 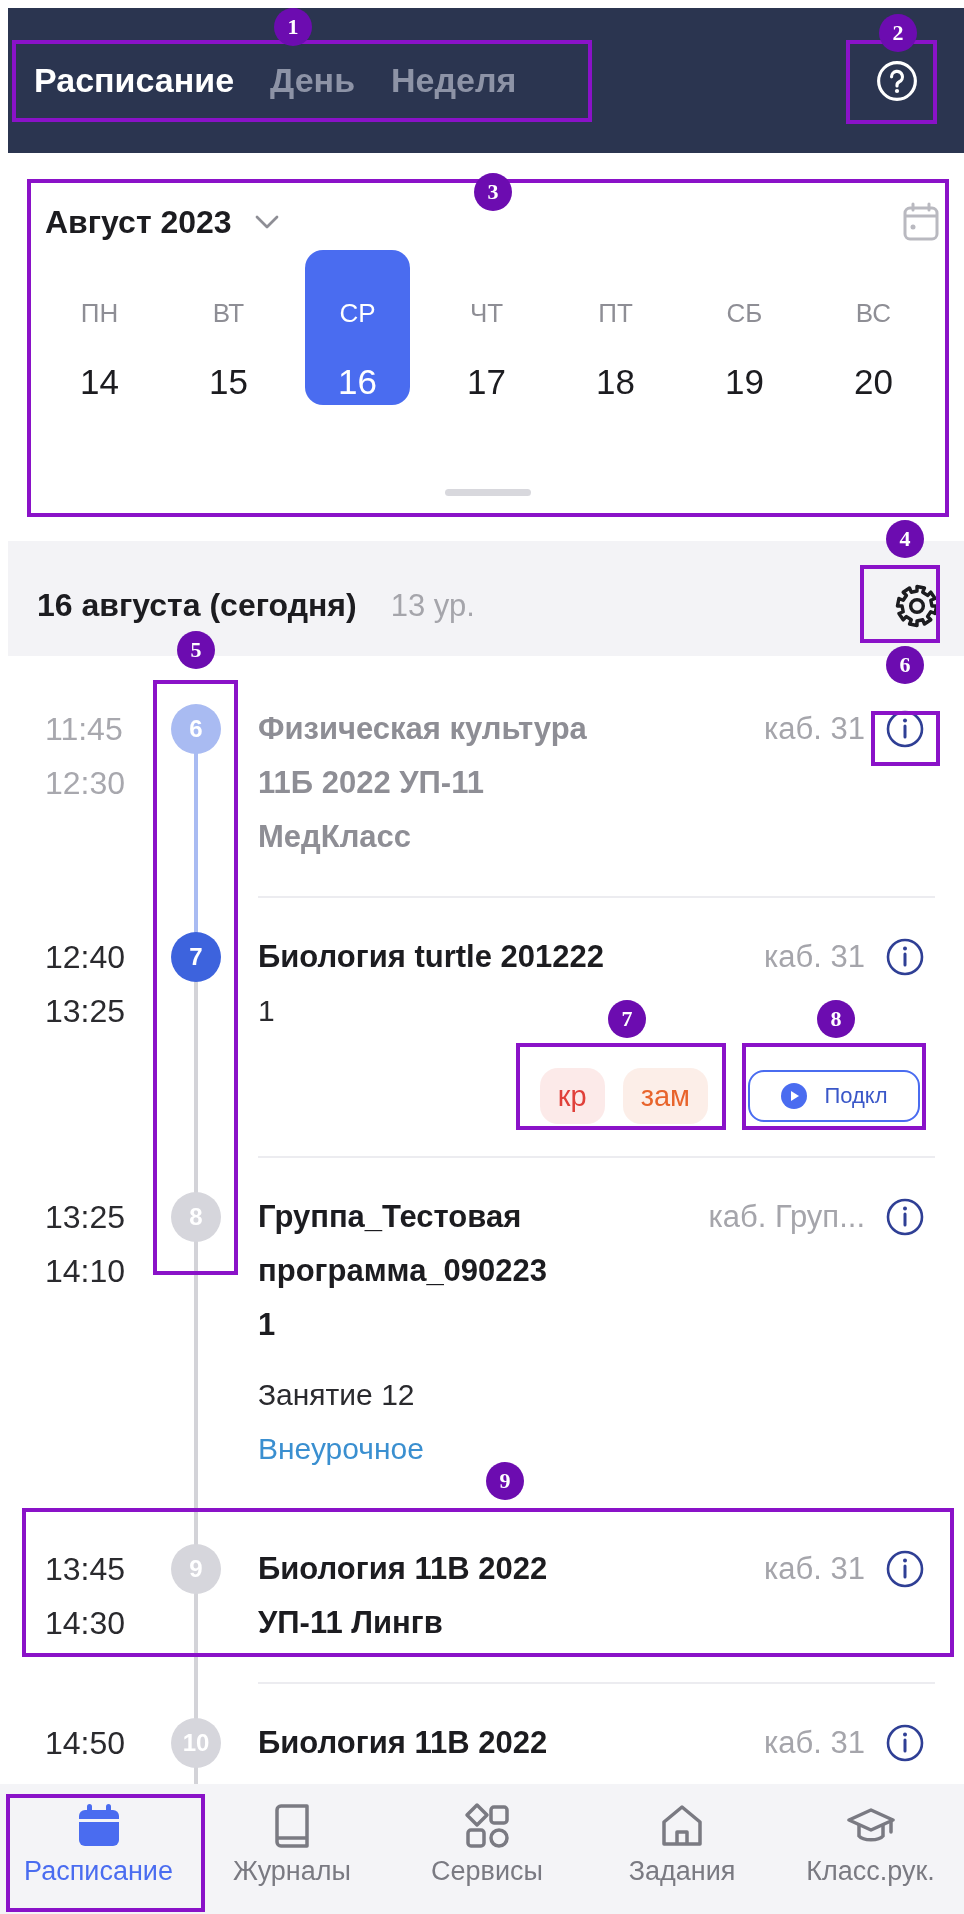 What do you see at coordinates (86, 957) in the screenshot?
I see `start-time: 12:40` at bounding box center [86, 957].